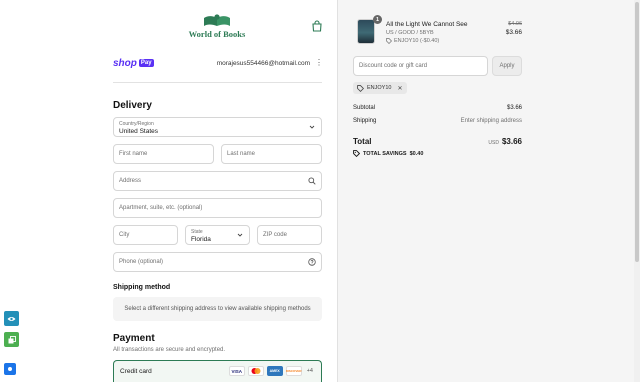 This screenshot has width=640, height=382. What do you see at coordinates (217, 181) in the screenshot?
I see `address-field: Address` at bounding box center [217, 181].